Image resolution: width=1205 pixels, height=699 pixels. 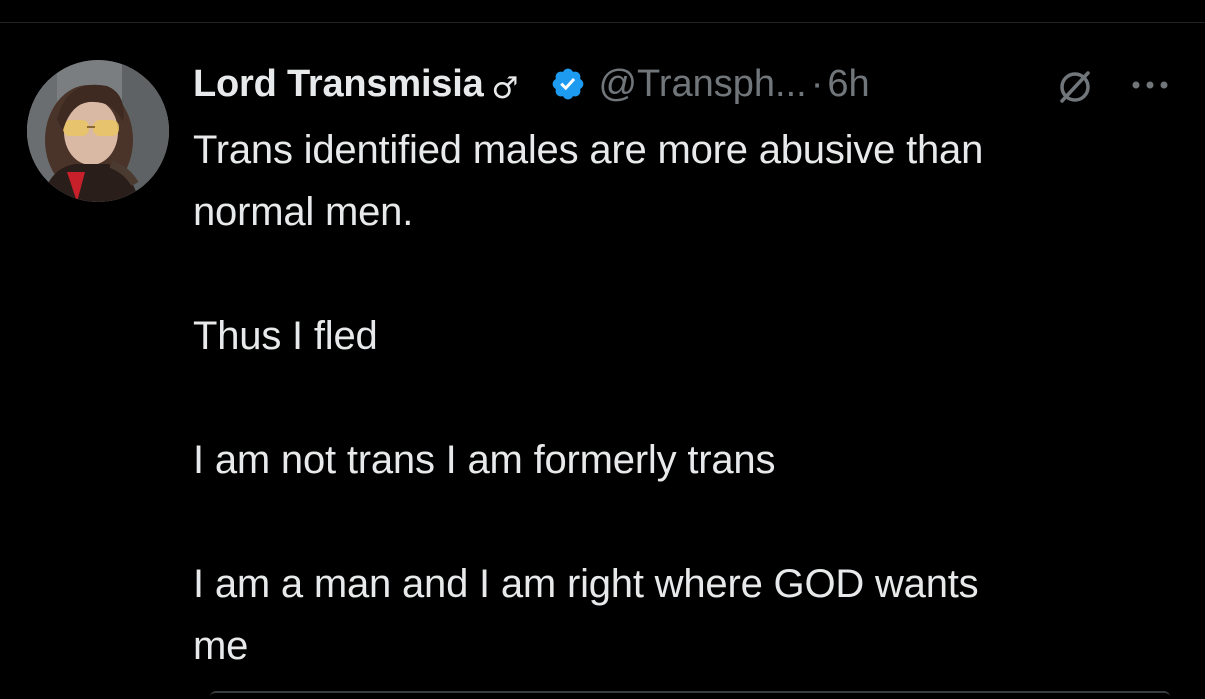 I want to click on tweet-text-line: normal men., so click(x=303, y=212).